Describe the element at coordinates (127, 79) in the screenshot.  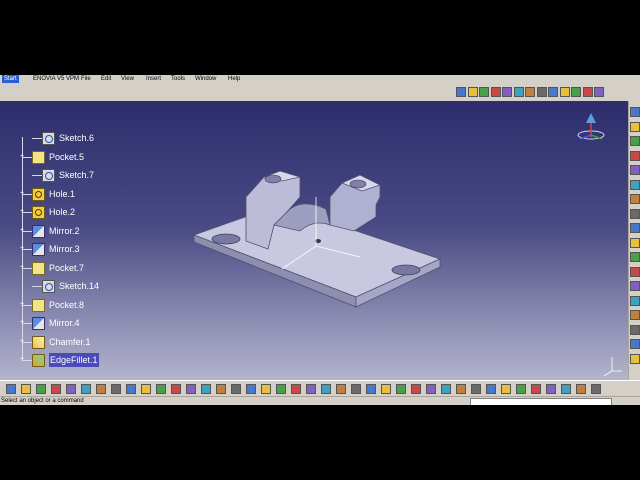
I see `menu-view: View` at that location.